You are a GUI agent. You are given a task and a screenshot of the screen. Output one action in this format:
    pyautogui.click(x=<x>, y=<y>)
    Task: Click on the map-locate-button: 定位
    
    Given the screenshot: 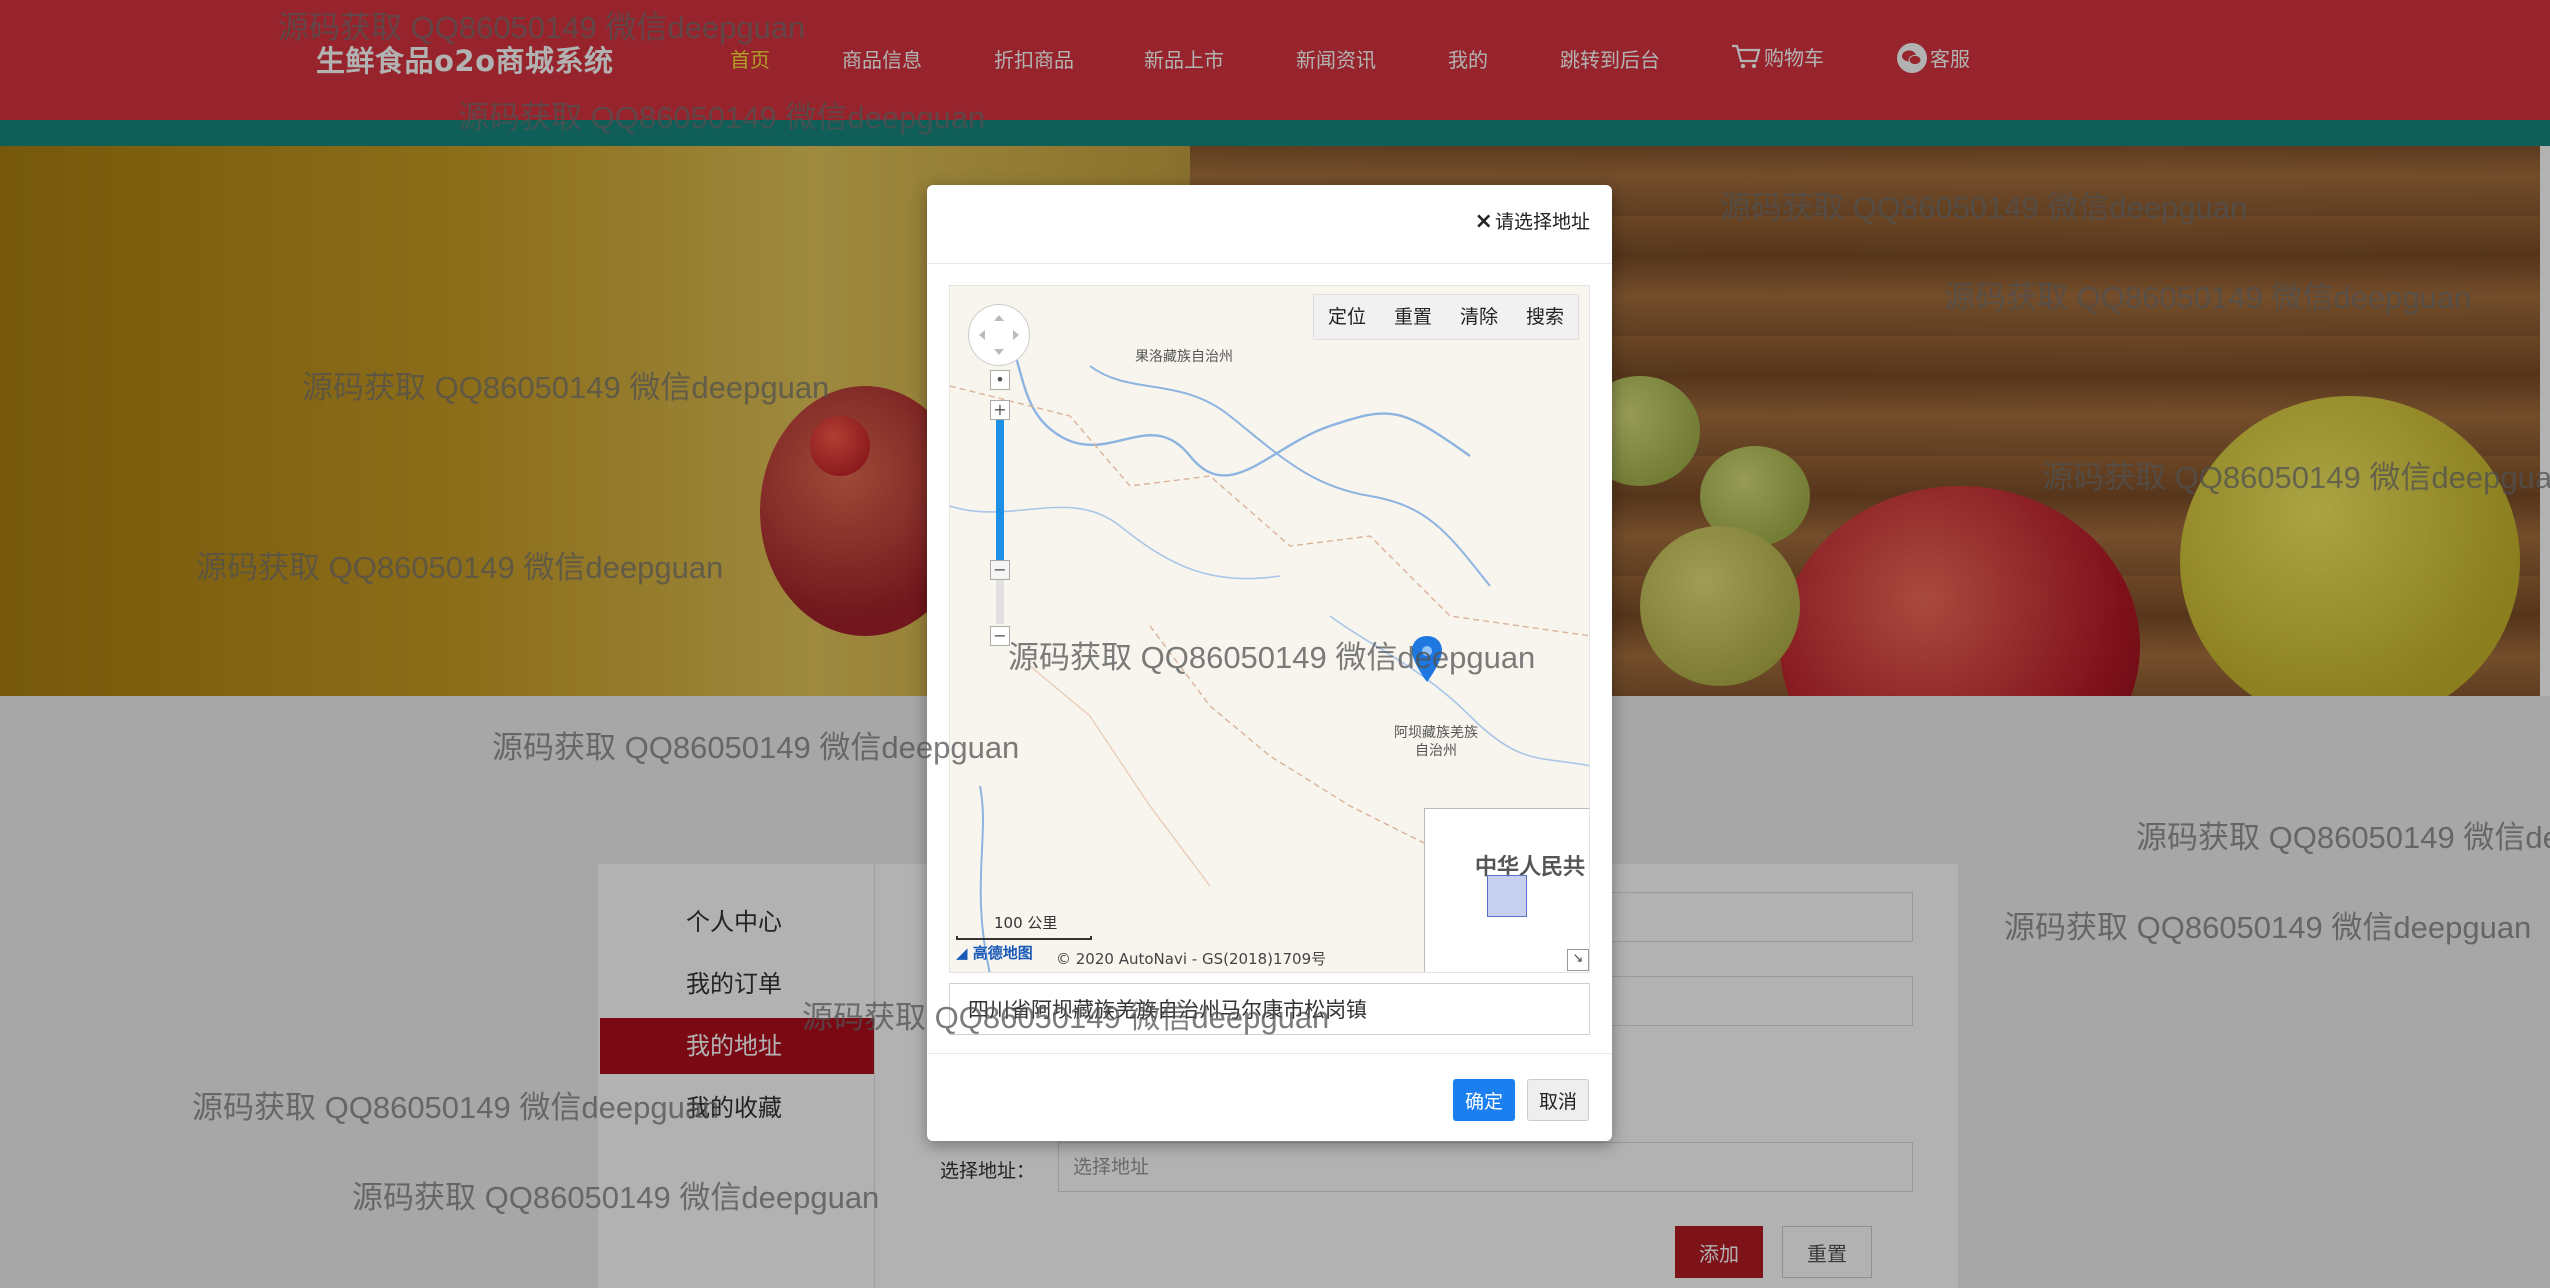 What is the action you would take?
    pyautogui.click(x=1347, y=317)
    